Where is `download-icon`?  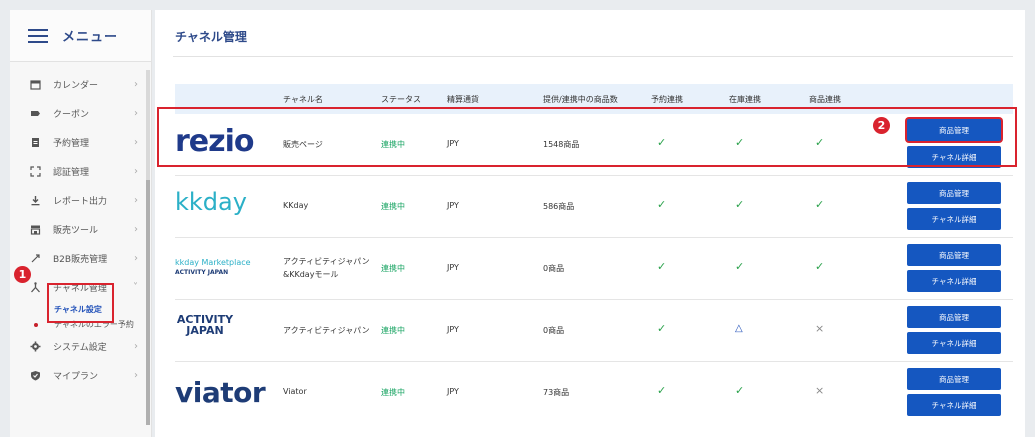
download-icon is located at coordinates (35, 200).